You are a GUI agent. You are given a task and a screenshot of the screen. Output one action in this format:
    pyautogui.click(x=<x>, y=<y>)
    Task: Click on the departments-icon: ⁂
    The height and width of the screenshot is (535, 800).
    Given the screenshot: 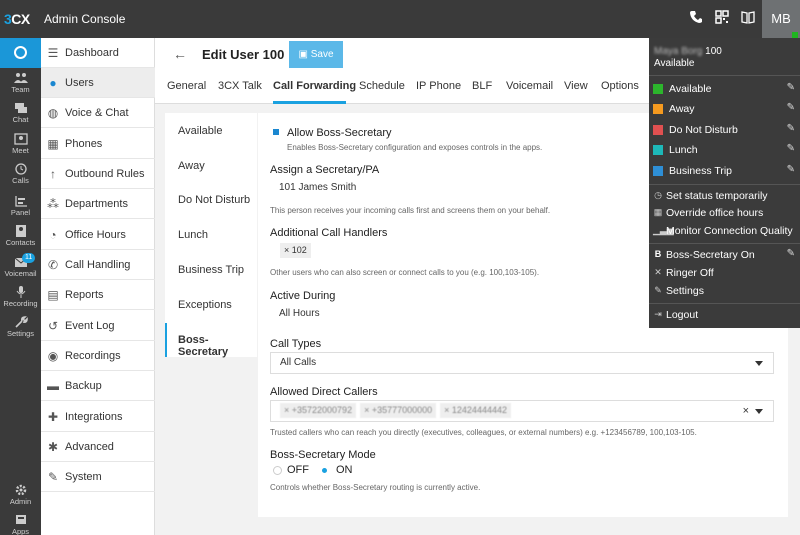 What is the action you would take?
    pyautogui.click(x=53, y=203)
    